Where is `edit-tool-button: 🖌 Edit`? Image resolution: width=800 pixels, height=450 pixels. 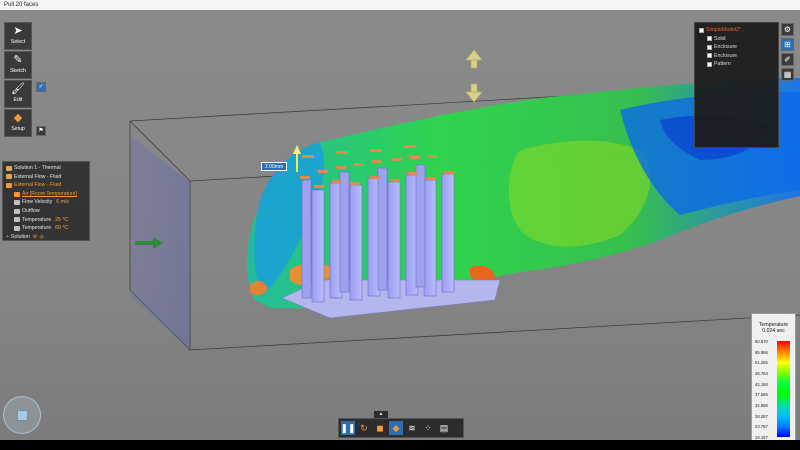
edit-tool-button: 🖌 Edit is located at coordinates (18, 94).